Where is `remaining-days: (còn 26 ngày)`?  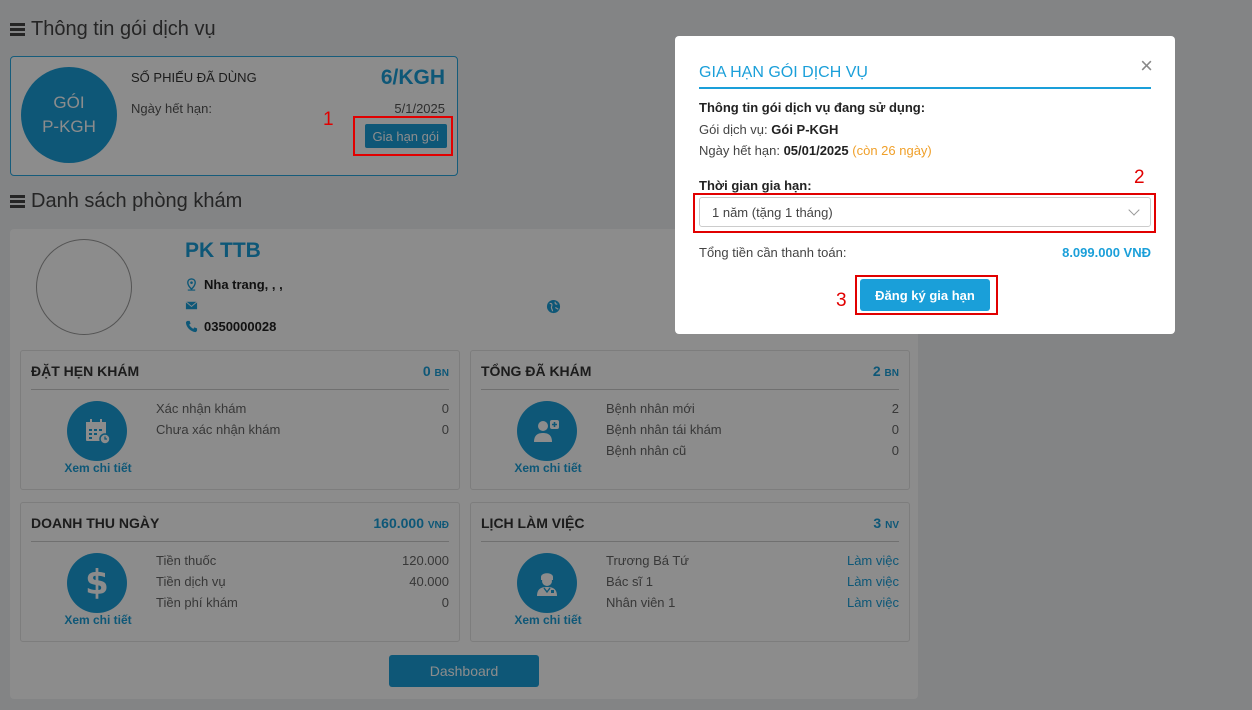 remaining-days: (còn 26 ngày) is located at coordinates (892, 150).